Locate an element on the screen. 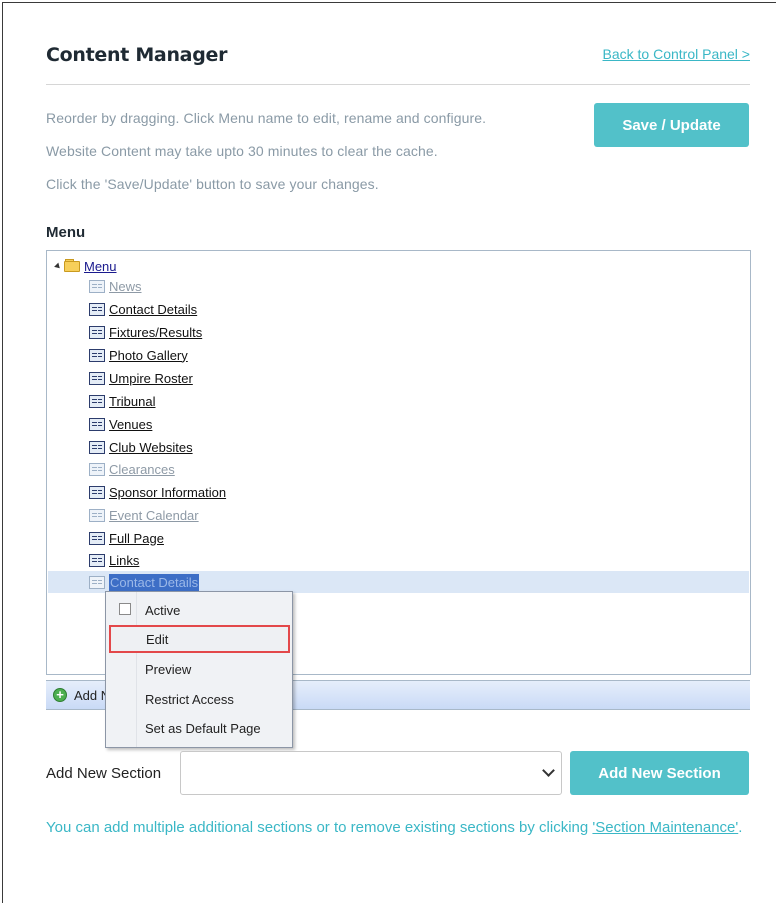 This screenshot has height=903, width=776. context-menu-item-set-default-page: Set as Default Page is located at coordinates (199, 728).